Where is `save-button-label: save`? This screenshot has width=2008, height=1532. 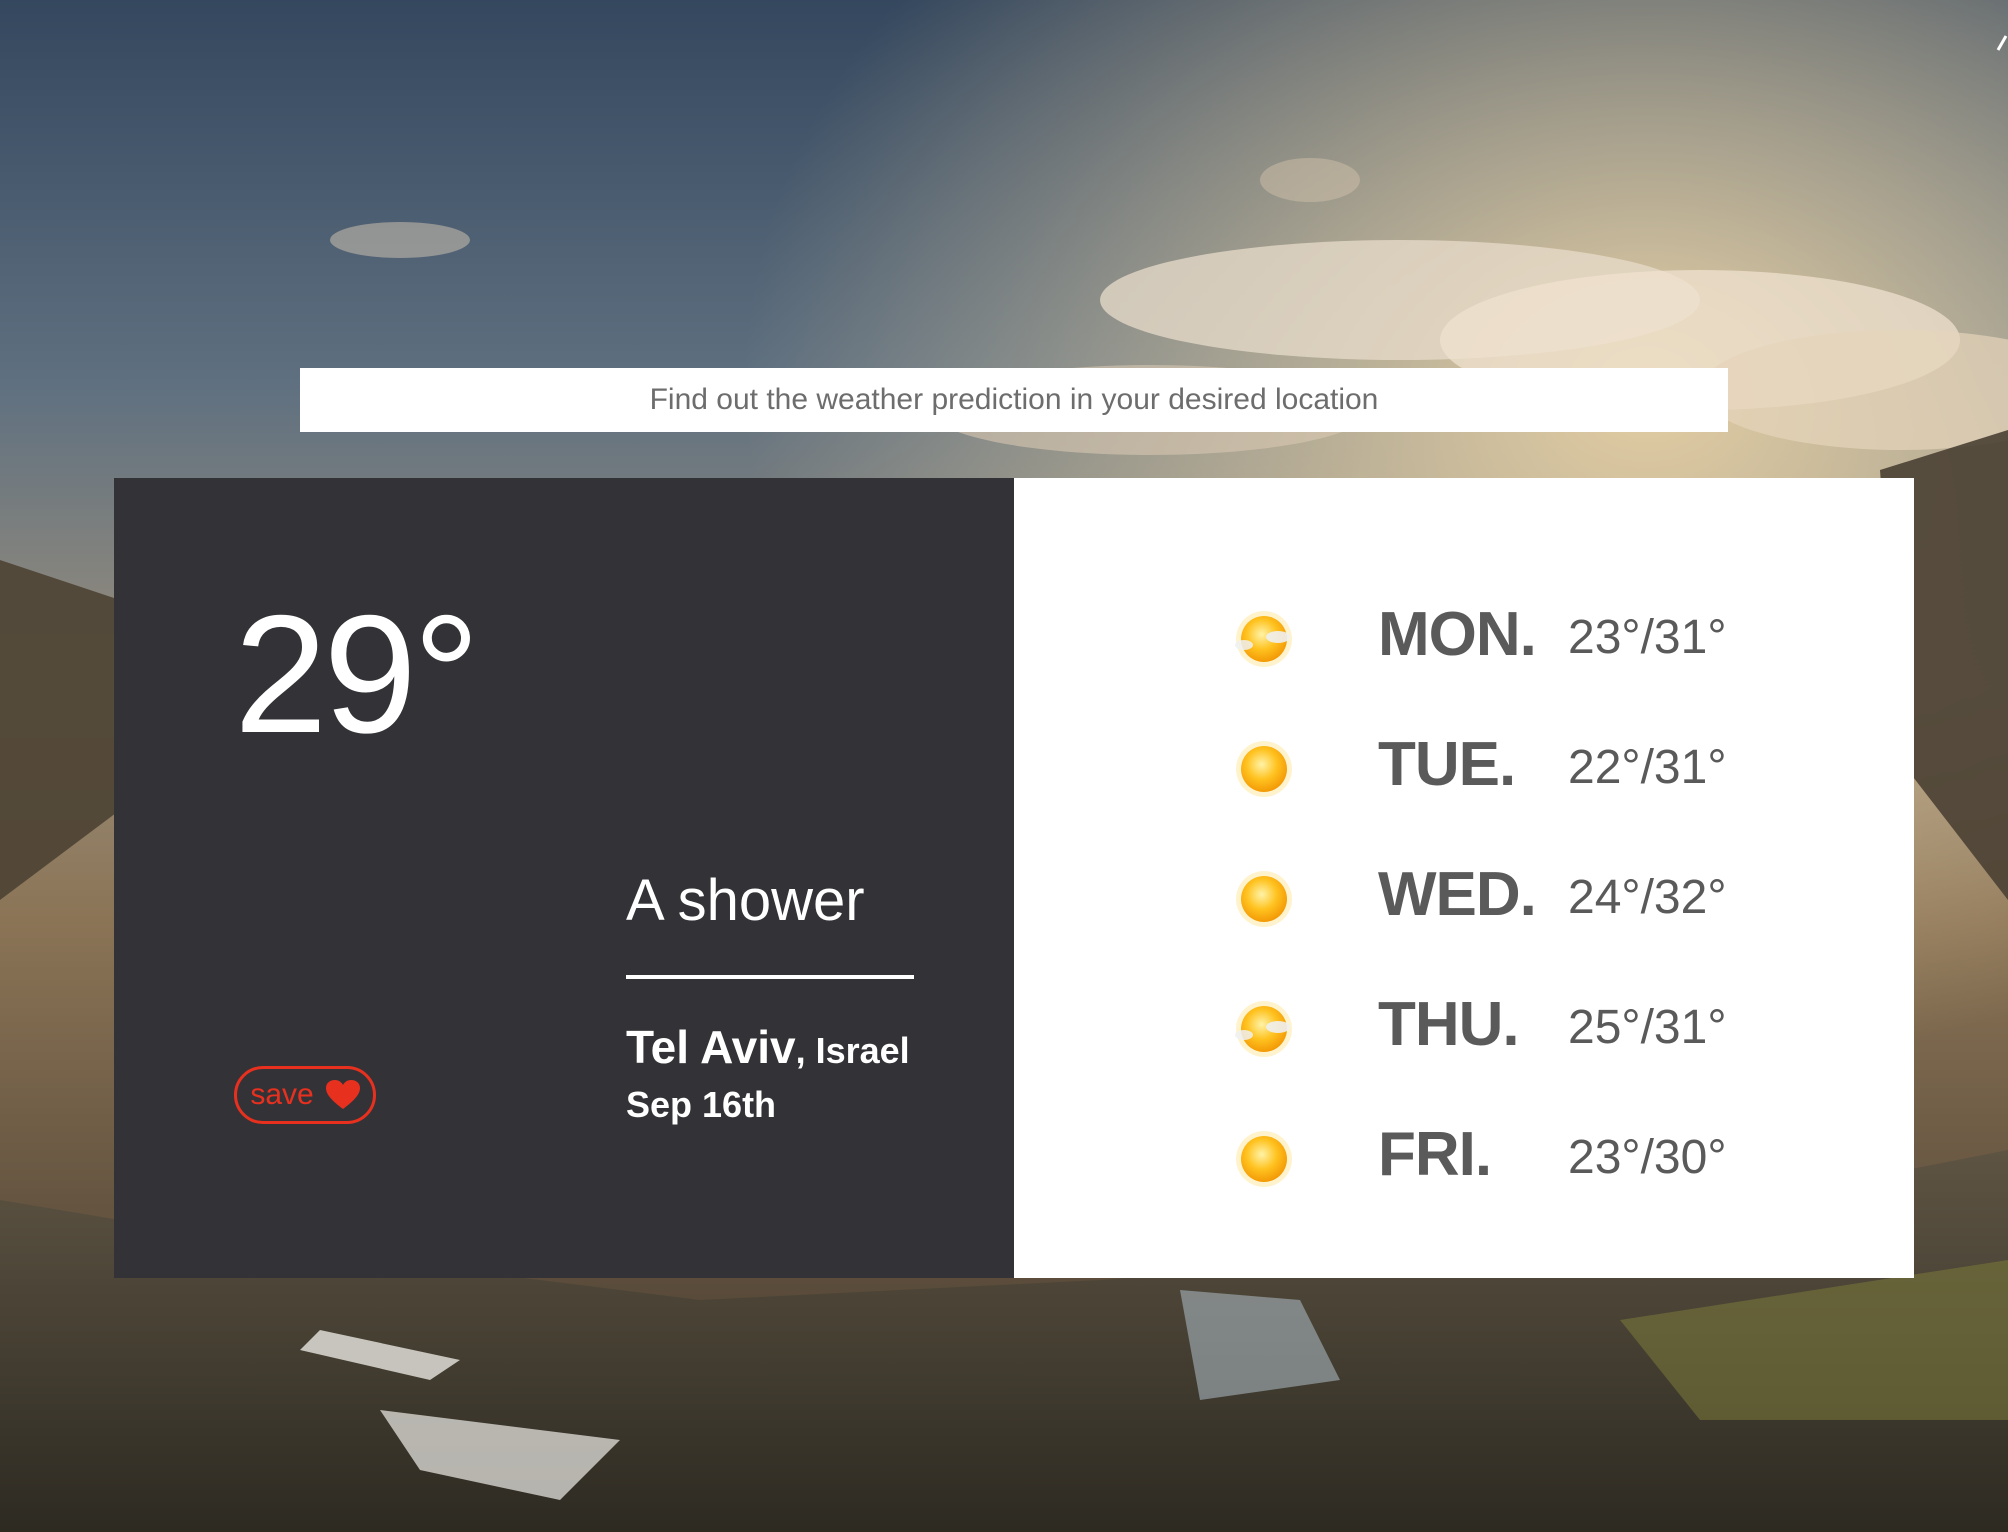 save-button-label: save is located at coordinates (282, 1094).